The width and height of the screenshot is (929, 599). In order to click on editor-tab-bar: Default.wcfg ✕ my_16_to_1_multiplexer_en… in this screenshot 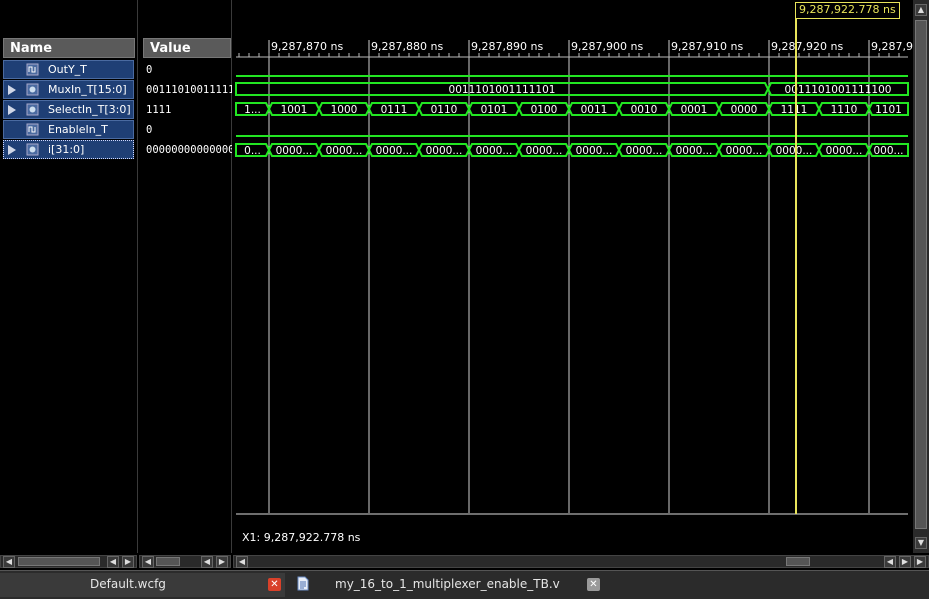, I will do `click(464, 584)`.